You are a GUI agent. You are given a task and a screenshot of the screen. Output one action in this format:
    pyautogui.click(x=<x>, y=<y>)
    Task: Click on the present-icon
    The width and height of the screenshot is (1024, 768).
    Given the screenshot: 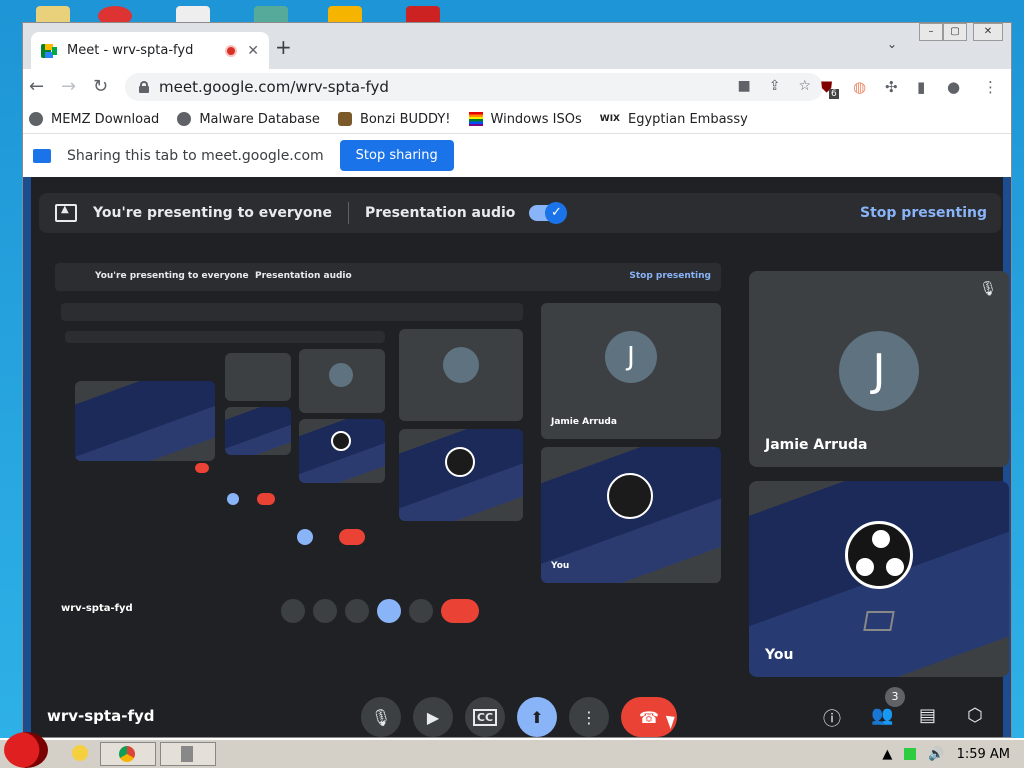 What is the action you would take?
    pyautogui.click(x=66, y=213)
    